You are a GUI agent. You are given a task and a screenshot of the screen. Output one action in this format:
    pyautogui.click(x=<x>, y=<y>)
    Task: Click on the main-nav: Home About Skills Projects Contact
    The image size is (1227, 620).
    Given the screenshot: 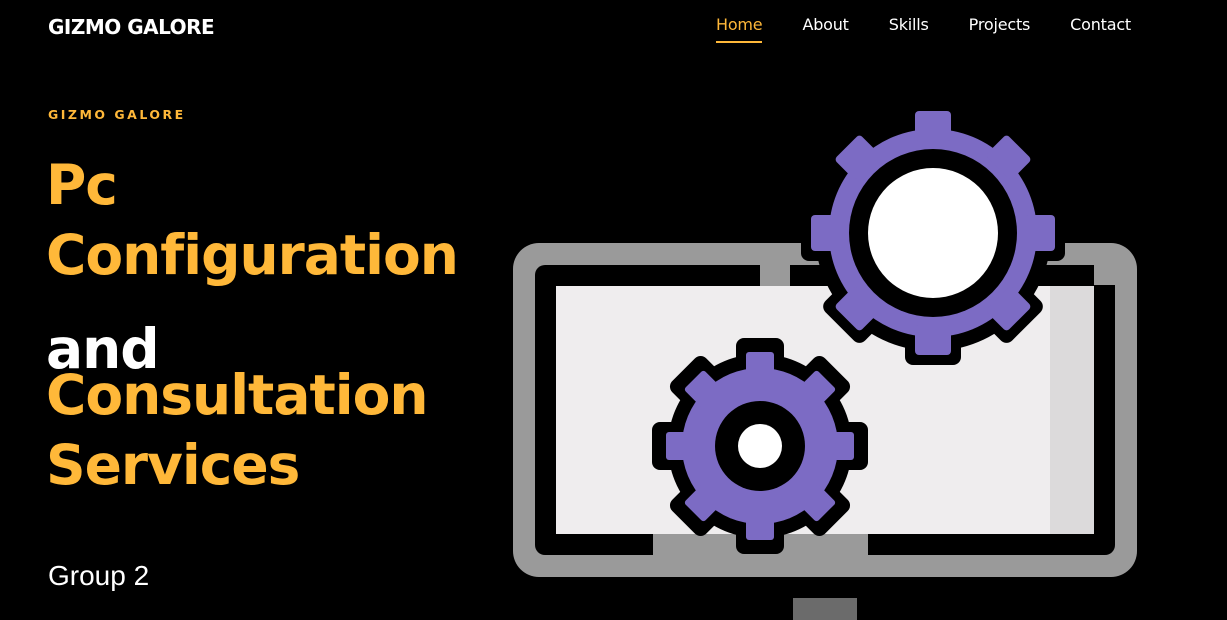 What is the action you would take?
    pyautogui.click(x=943, y=29)
    